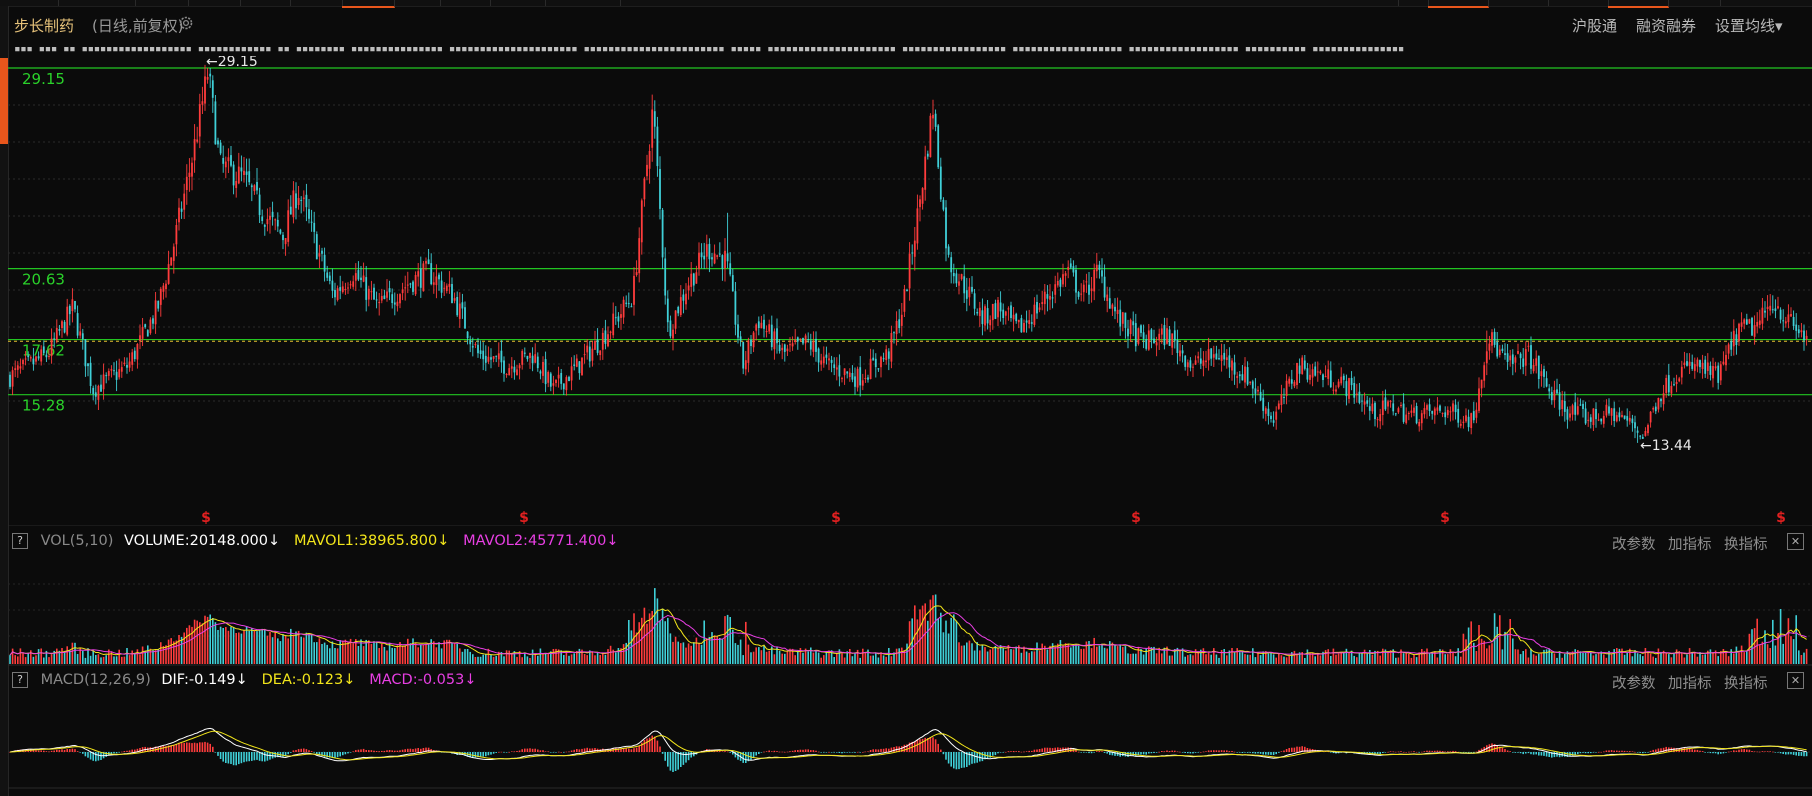  I want to click on macd-chart, so click(910, 741).